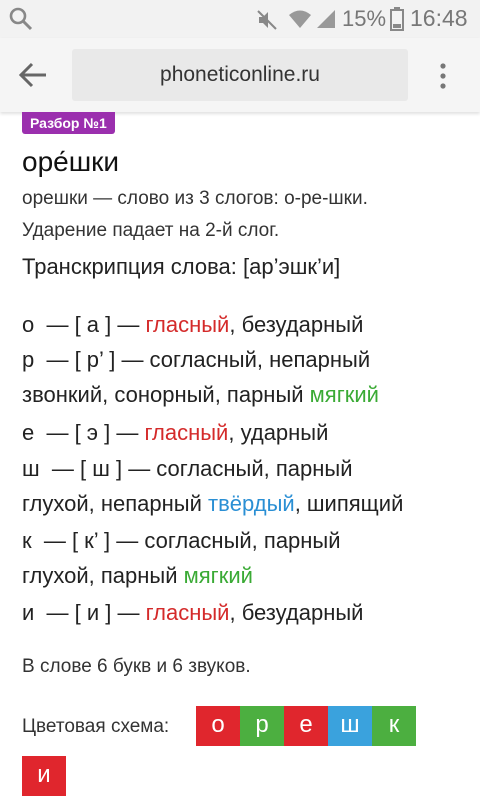 This screenshot has width=480, height=800. Describe the element at coordinates (267, 20) in the screenshot. I see `mute-icon` at that location.